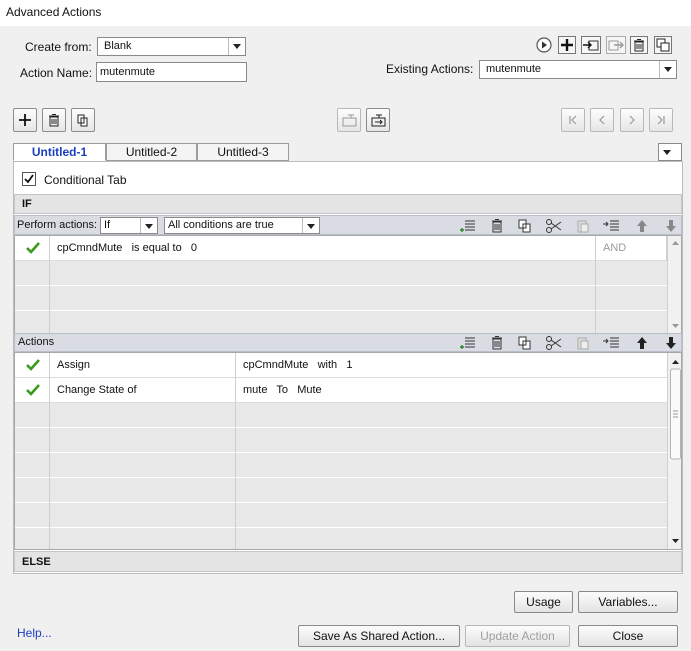  I want to click on new-action-button, so click(567, 45).